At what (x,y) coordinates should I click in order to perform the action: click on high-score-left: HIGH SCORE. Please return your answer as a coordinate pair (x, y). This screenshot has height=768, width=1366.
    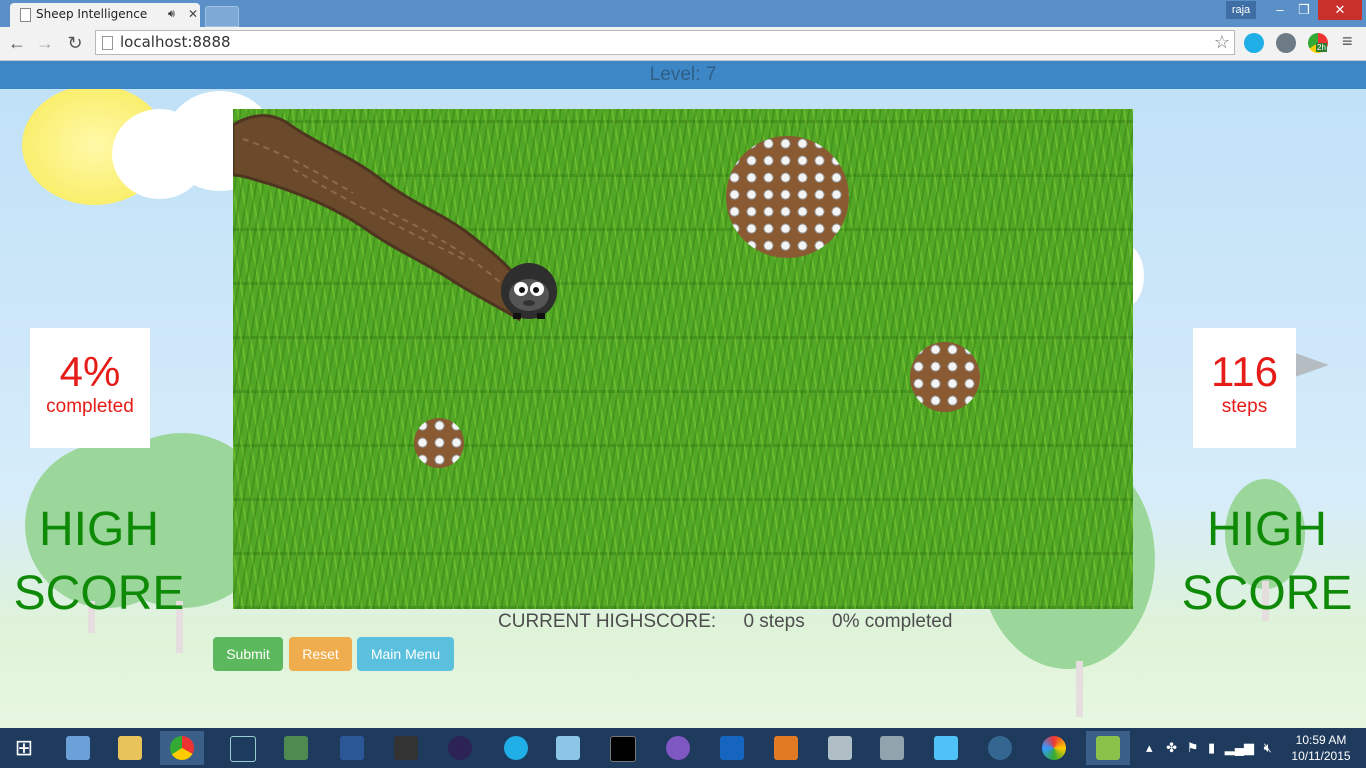
    Looking at the image, I should click on (99, 561).